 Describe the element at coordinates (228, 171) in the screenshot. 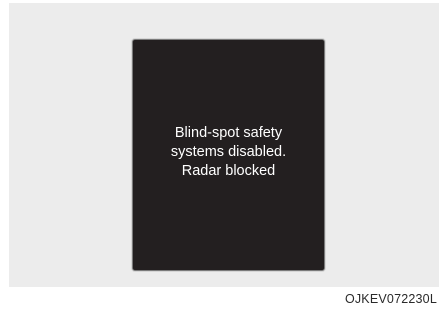

I see `warning-message-line-3: Radar blocked` at that location.